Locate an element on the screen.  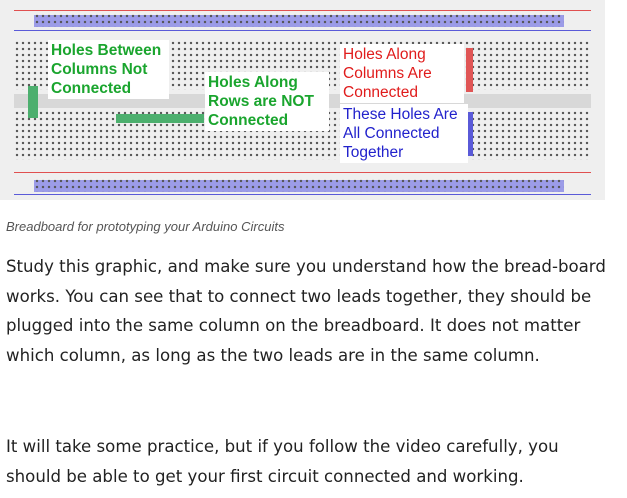
bottom-red-rail-line is located at coordinates (302, 172).